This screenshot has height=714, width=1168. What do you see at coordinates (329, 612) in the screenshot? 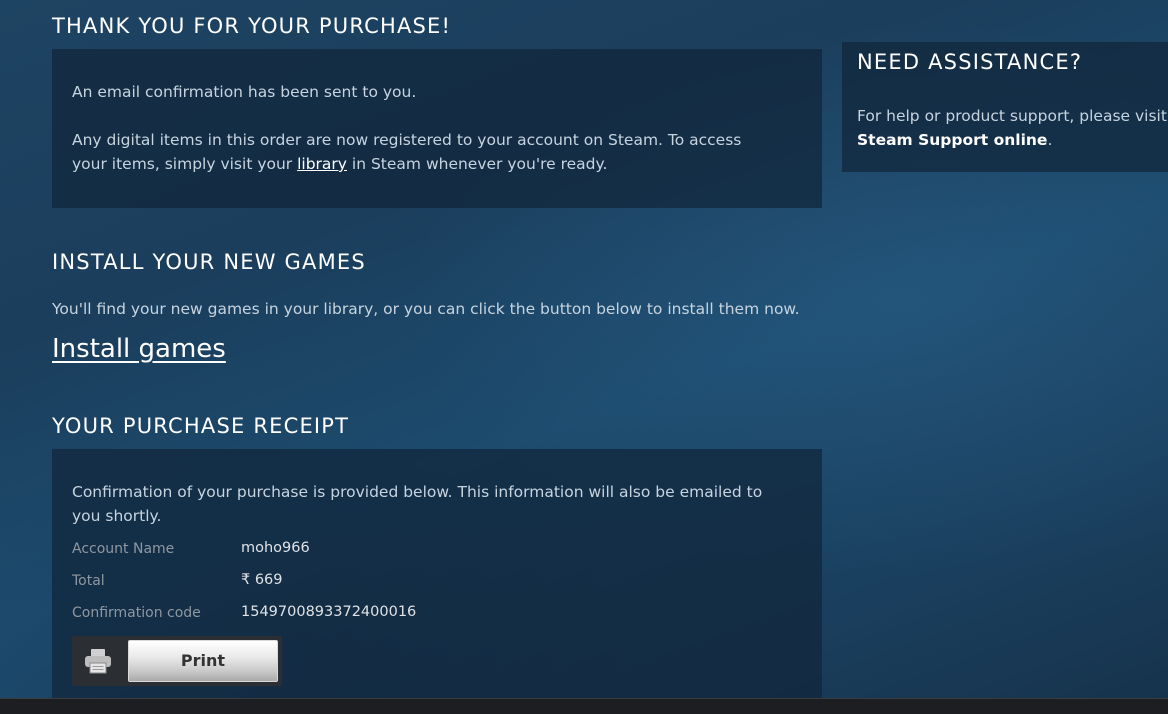
I see `confirmation-code-value: 1549700893372400016` at bounding box center [329, 612].